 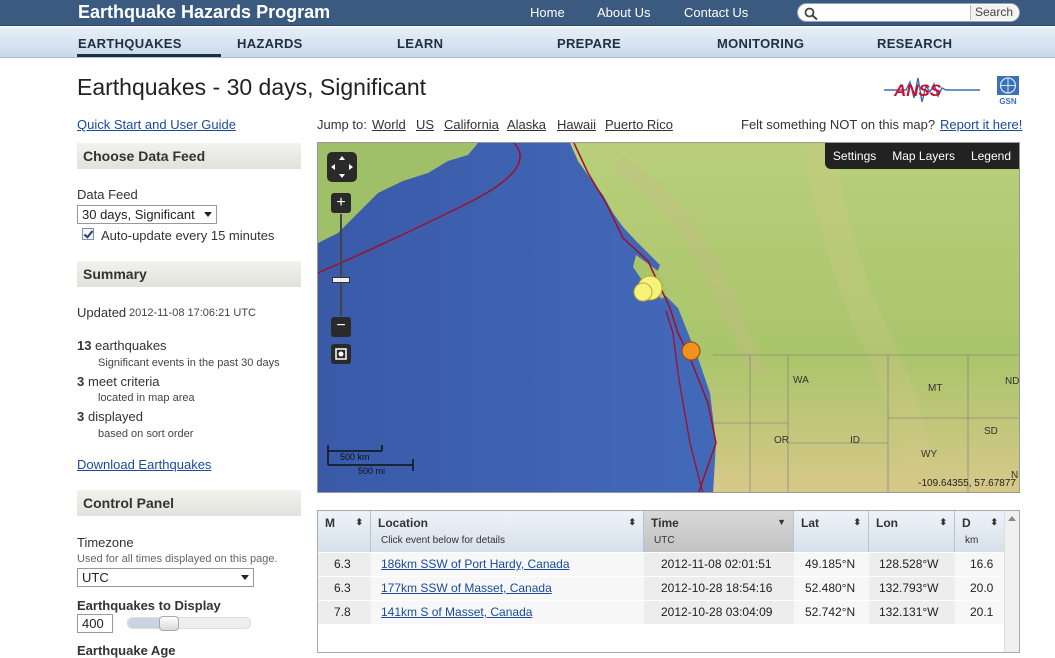 What do you see at coordinates (187, 235) in the screenshot?
I see `autoupdate-label: Auto-update every 15 minutes` at bounding box center [187, 235].